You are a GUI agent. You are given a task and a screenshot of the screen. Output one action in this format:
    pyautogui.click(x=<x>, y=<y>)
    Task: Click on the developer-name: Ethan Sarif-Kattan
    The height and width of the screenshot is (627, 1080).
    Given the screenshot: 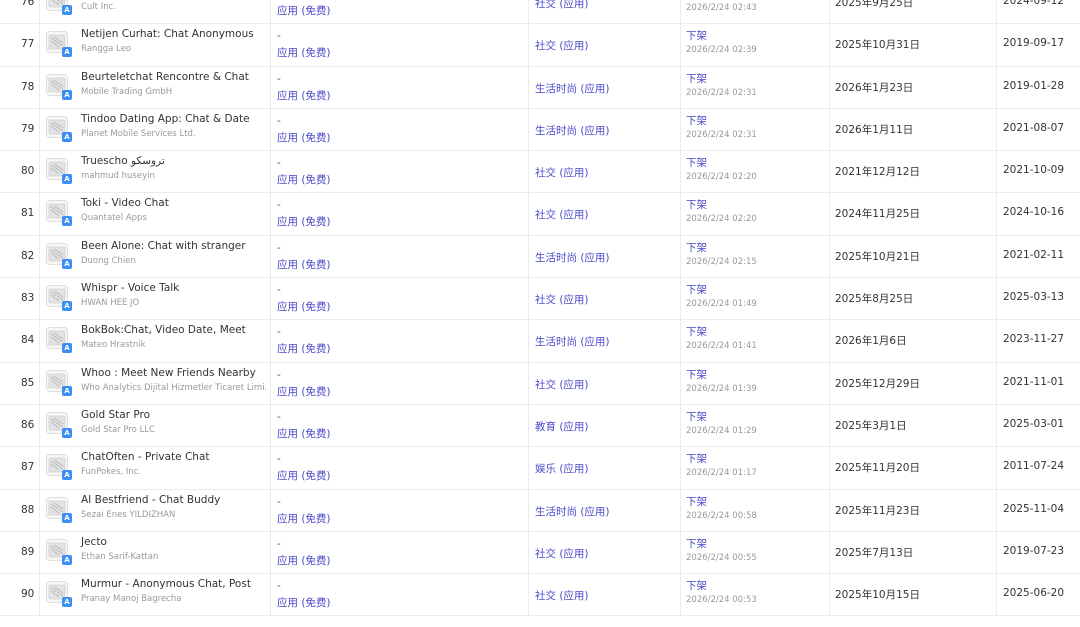 What is the action you would take?
    pyautogui.click(x=119, y=557)
    